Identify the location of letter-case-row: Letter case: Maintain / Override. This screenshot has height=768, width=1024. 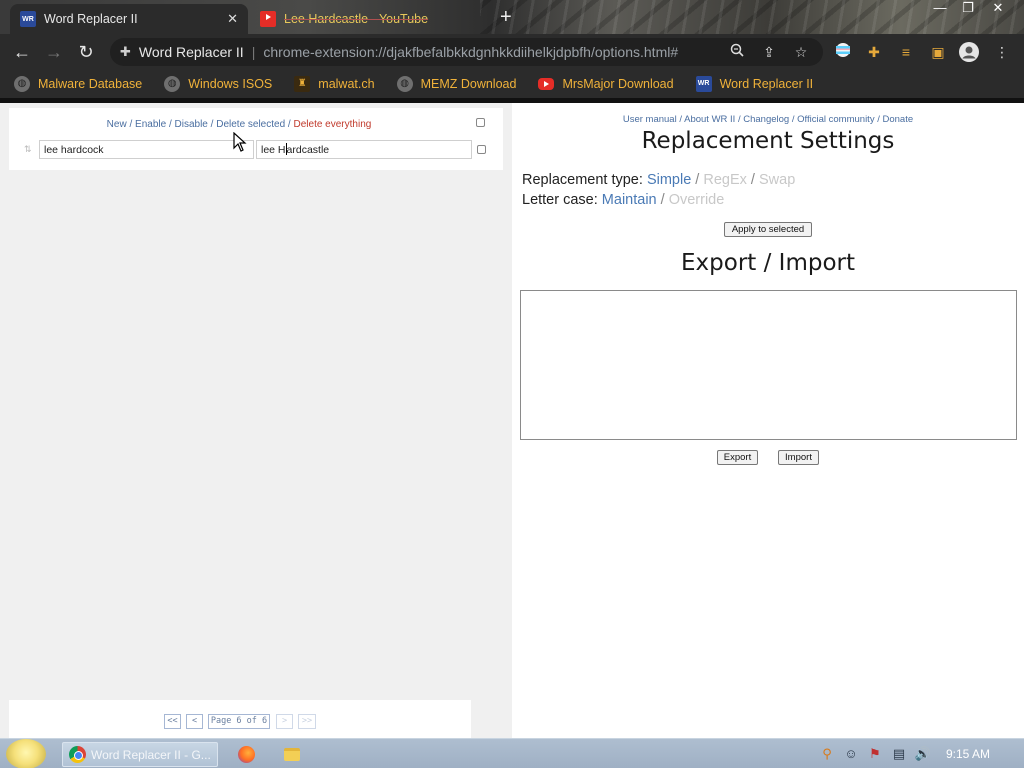
(623, 200).